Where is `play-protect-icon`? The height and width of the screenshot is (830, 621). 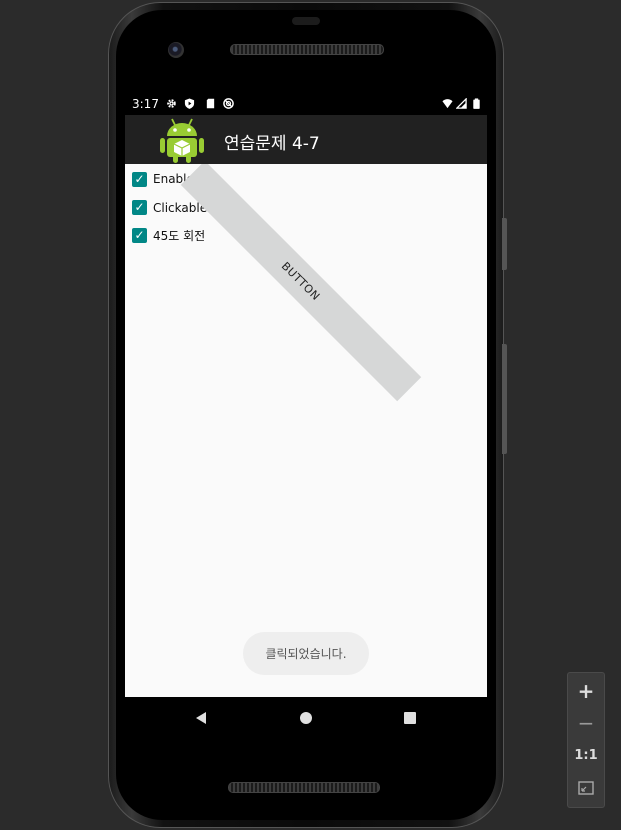
play-protect-icon is located at coordinates (189, 103).